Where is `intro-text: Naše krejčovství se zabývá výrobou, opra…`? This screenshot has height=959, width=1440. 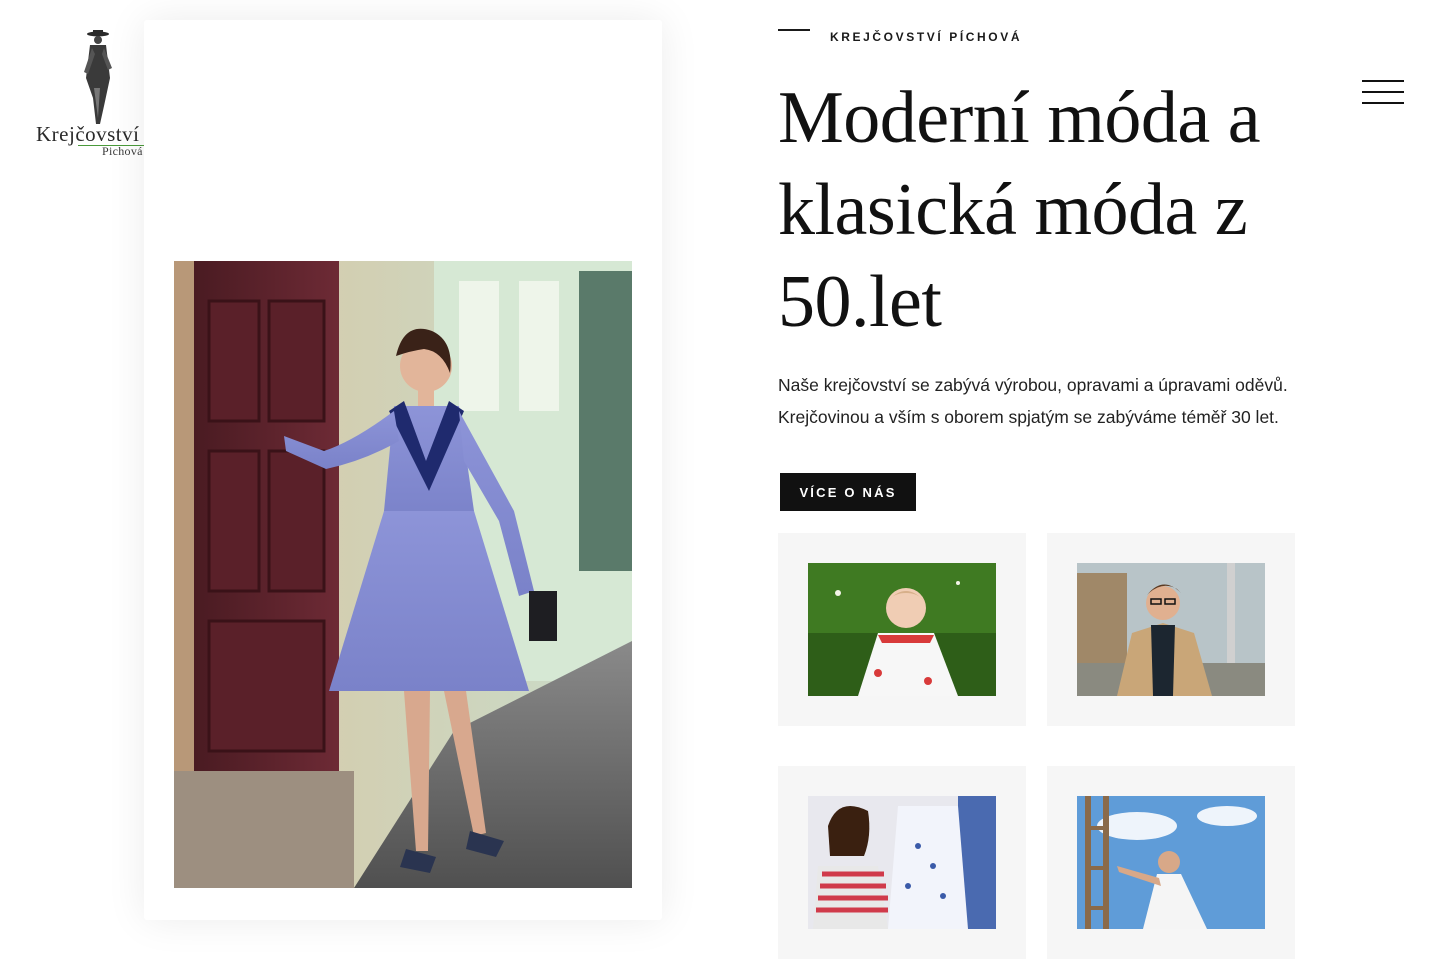
intro-text: Naše krejčovství se zabývá výrobou, opra… is located at coordinates (1033, 401).